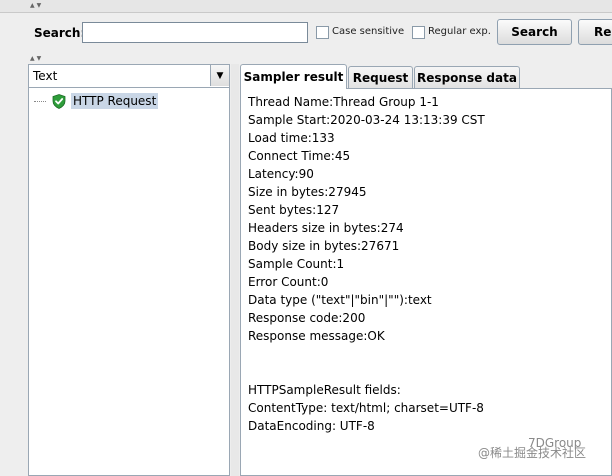  What do you see at coordinates (366, 408) in the screenshot?
I see `result-line: ContentType: text/html; charset=UTF-8` at bounding box center [366, 408].